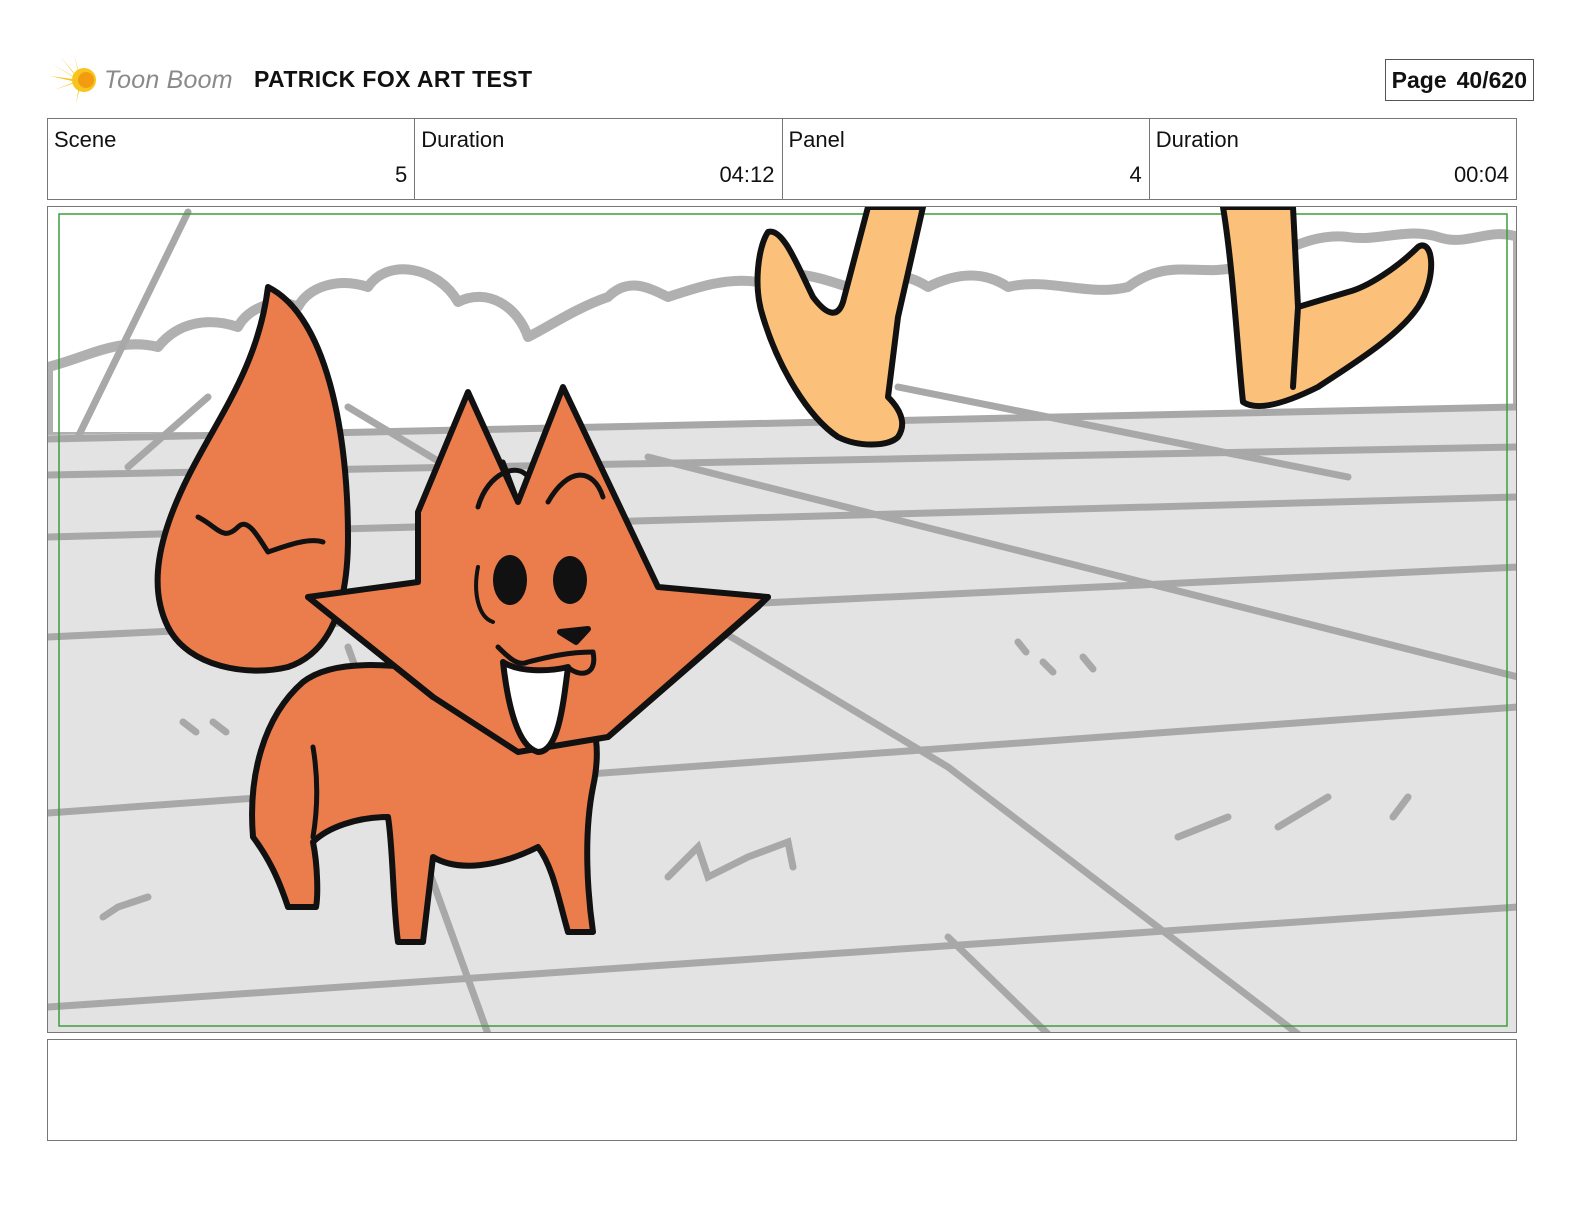 This screenshot has height=1224, width=1584. I want to click on page-label: Page, so click(1419, 79).